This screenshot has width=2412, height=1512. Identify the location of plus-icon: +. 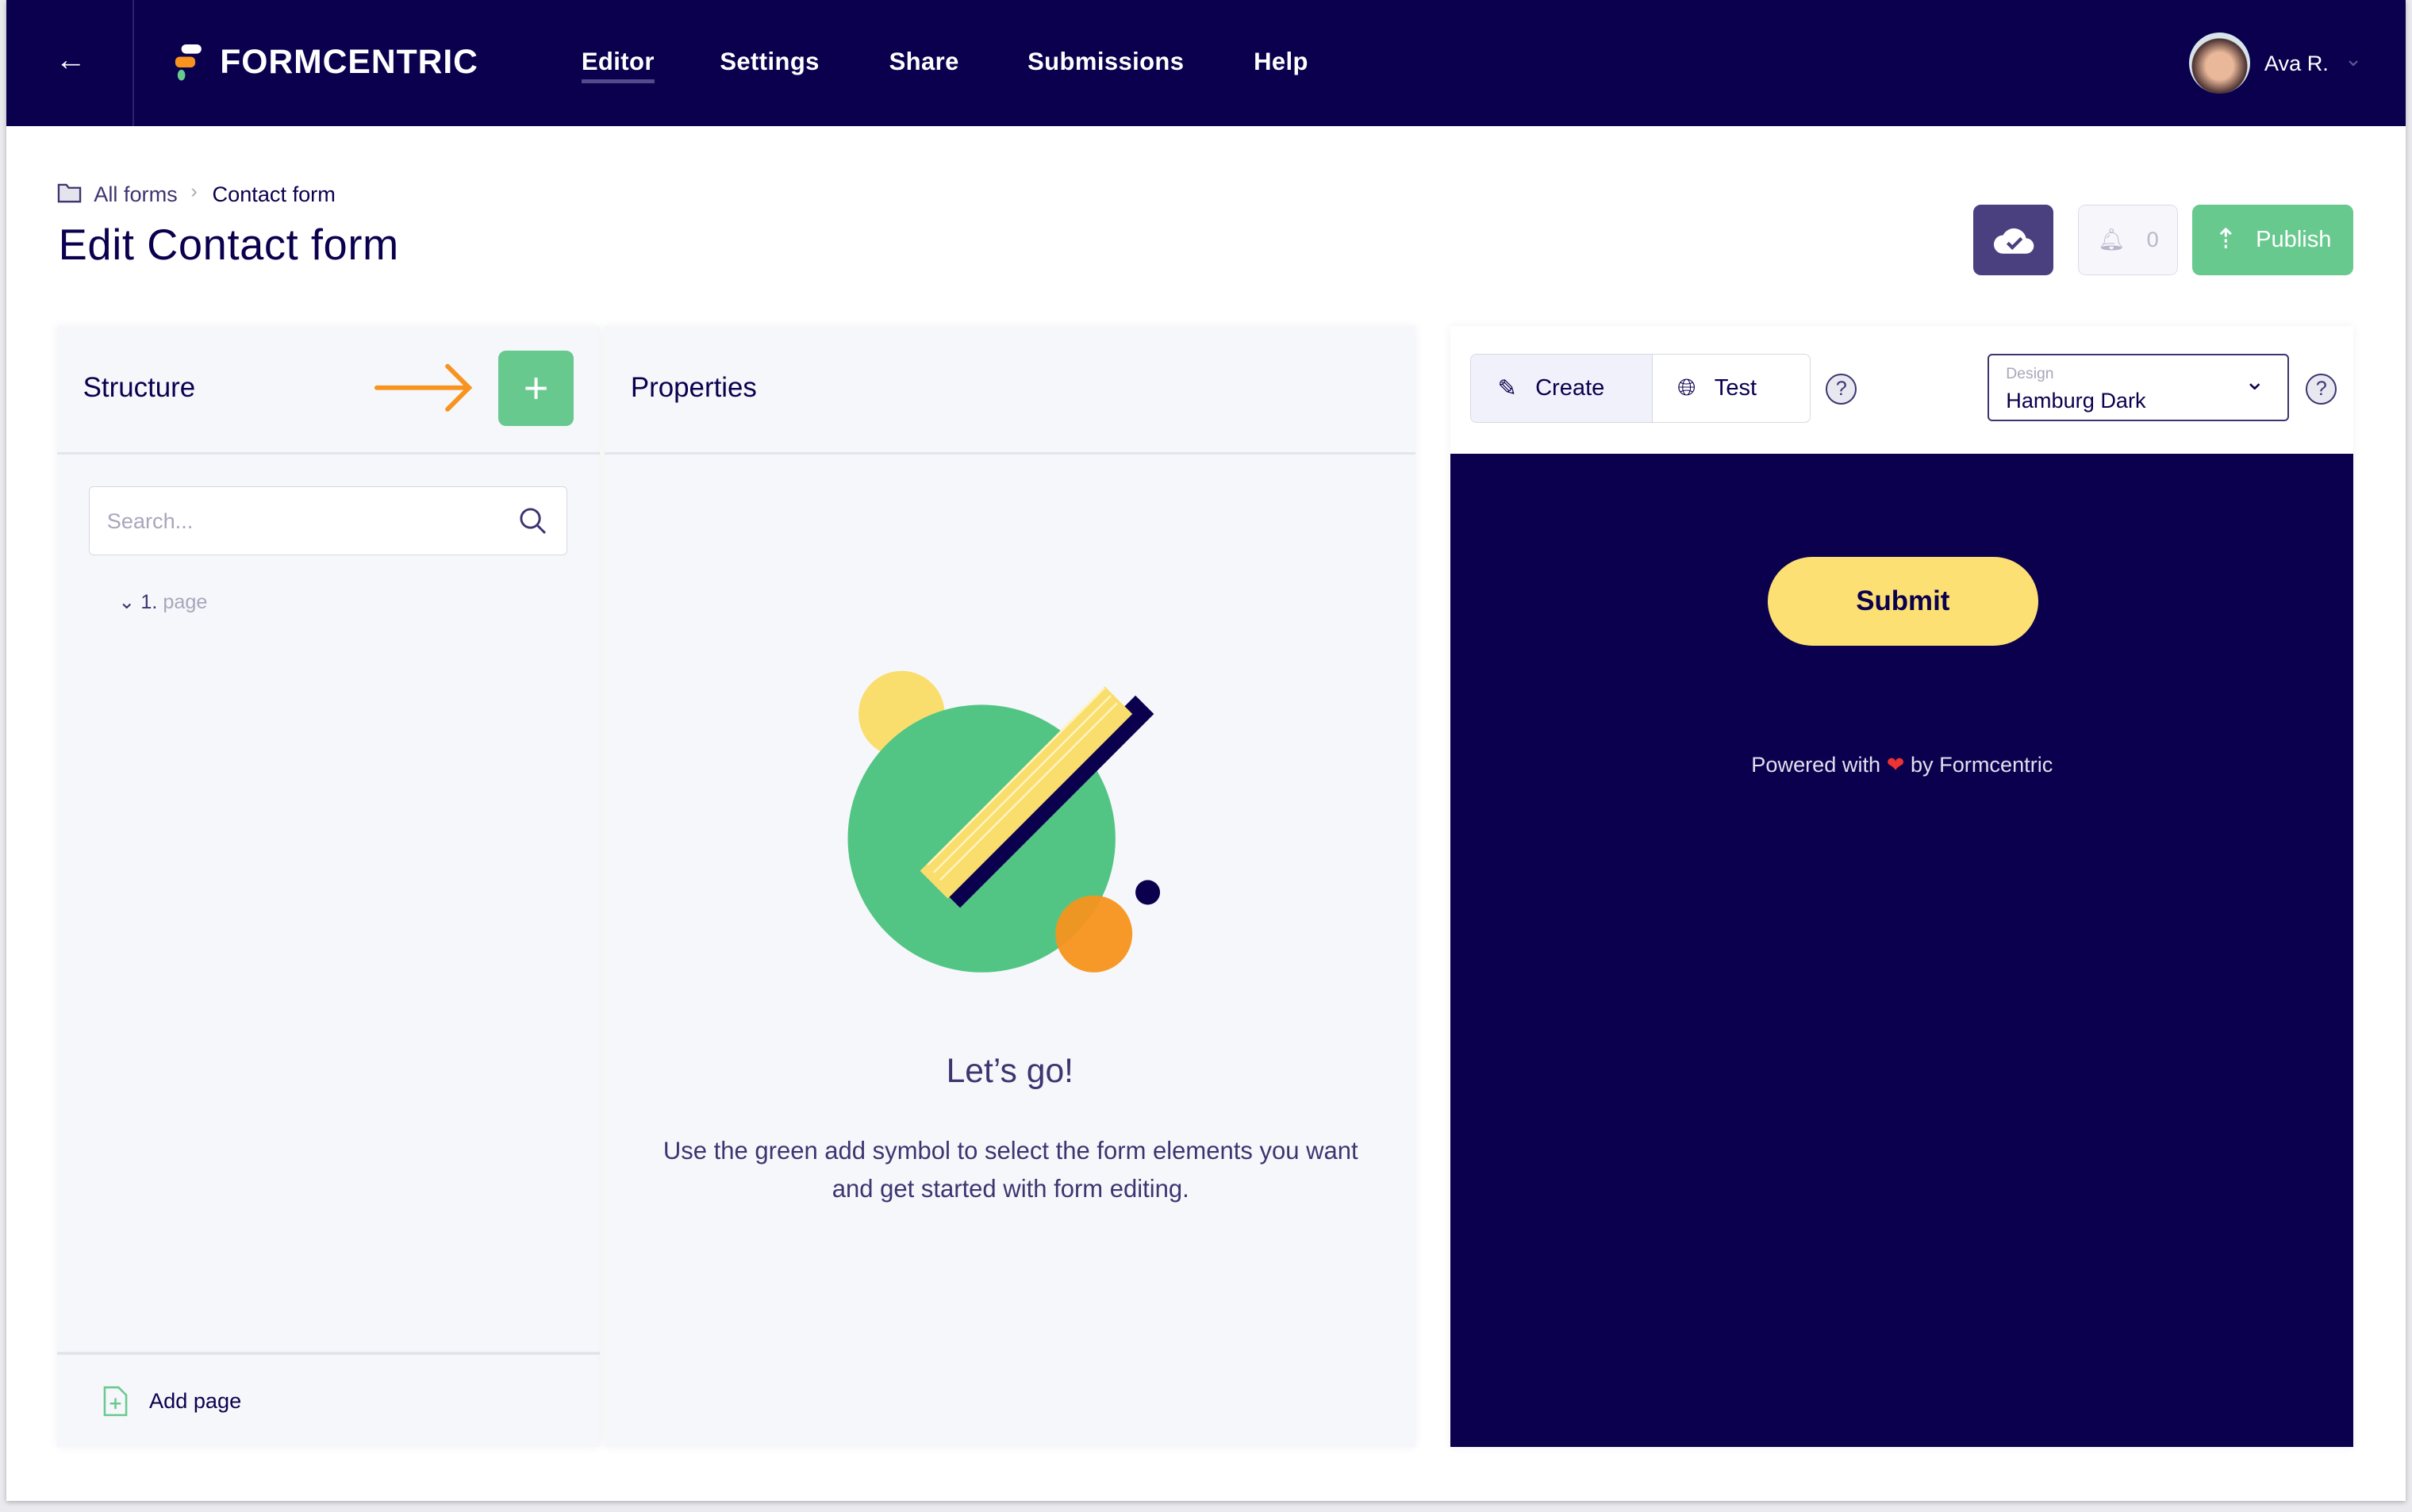
(536, 389).